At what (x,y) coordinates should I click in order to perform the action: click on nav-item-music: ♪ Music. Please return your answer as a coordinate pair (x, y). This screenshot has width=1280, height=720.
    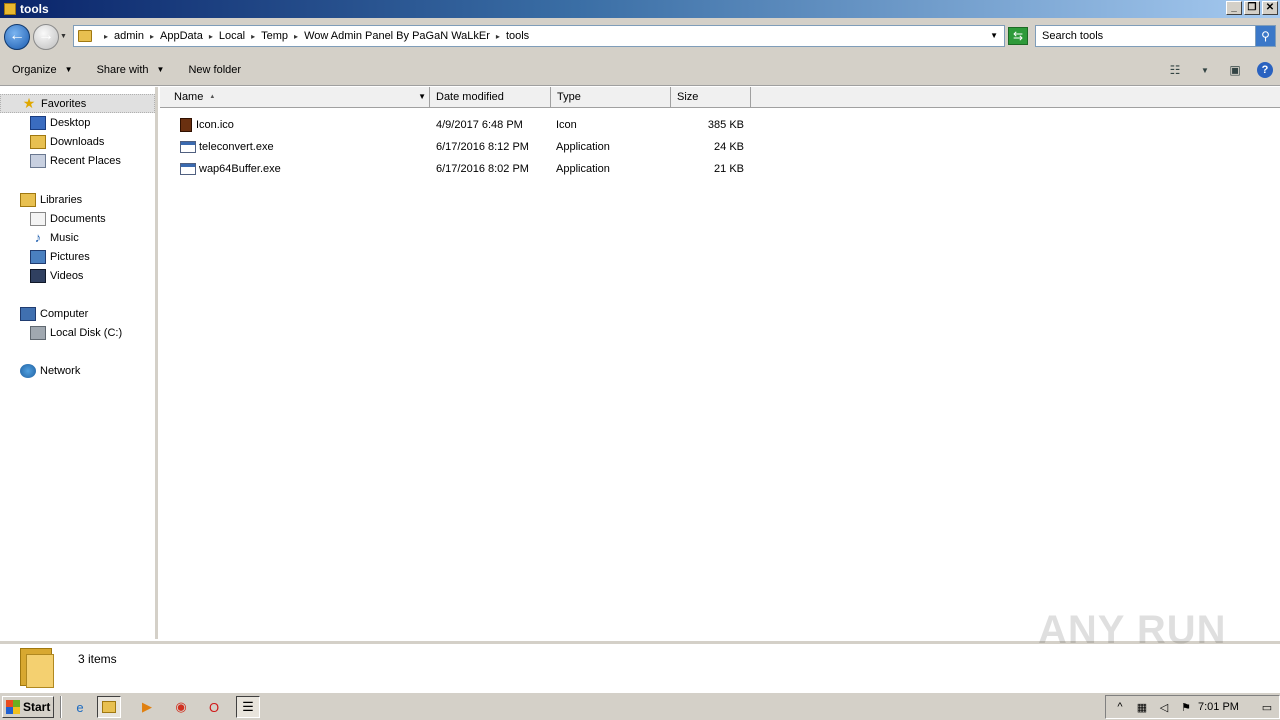
    Looking at the image, I should click on (77, 237).